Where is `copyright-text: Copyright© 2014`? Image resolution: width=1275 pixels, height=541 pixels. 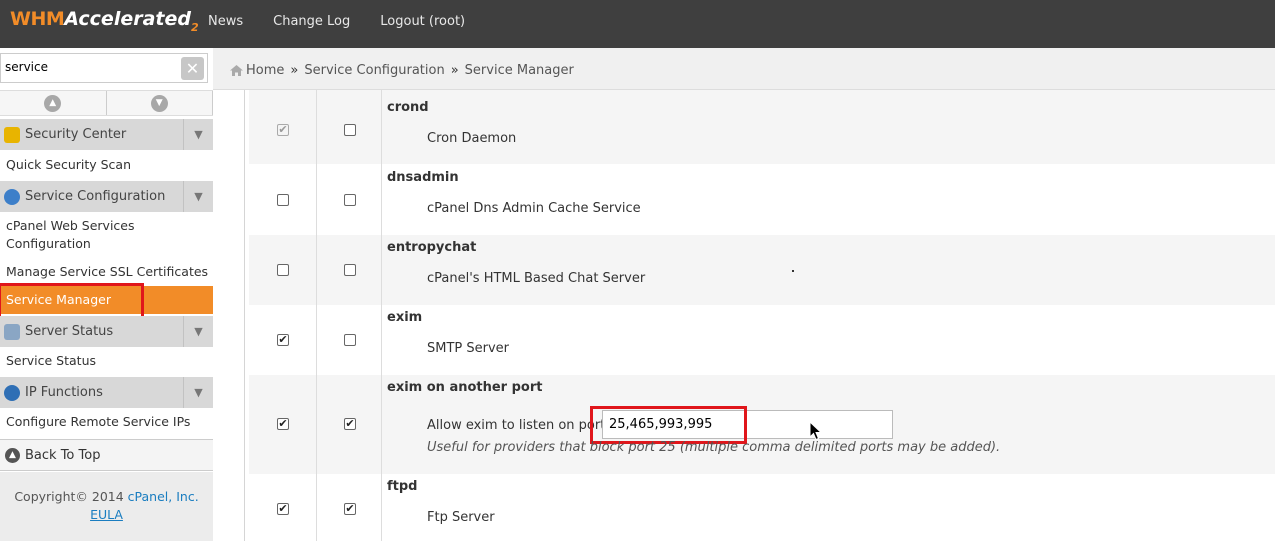
copyright-text: Copyright© 2014 is located at coordinates (69, 496).